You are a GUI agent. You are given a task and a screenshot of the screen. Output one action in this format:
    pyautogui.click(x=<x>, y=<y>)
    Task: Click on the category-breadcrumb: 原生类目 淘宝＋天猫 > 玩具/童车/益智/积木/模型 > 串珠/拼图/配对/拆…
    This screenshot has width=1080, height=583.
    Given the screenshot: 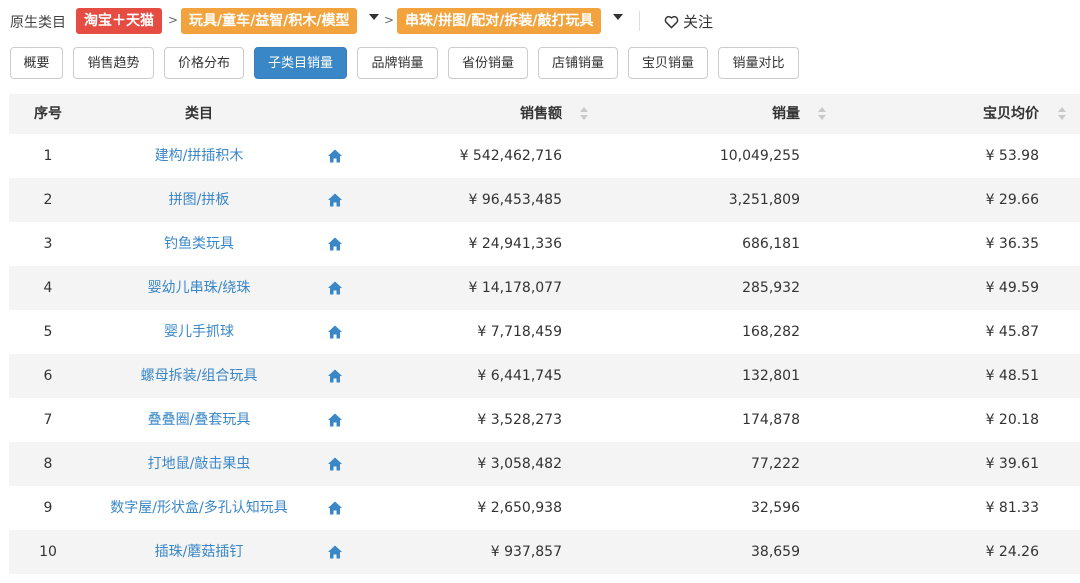 What is the action you would take?
    pyautogui.click(x=540, y=21)
    